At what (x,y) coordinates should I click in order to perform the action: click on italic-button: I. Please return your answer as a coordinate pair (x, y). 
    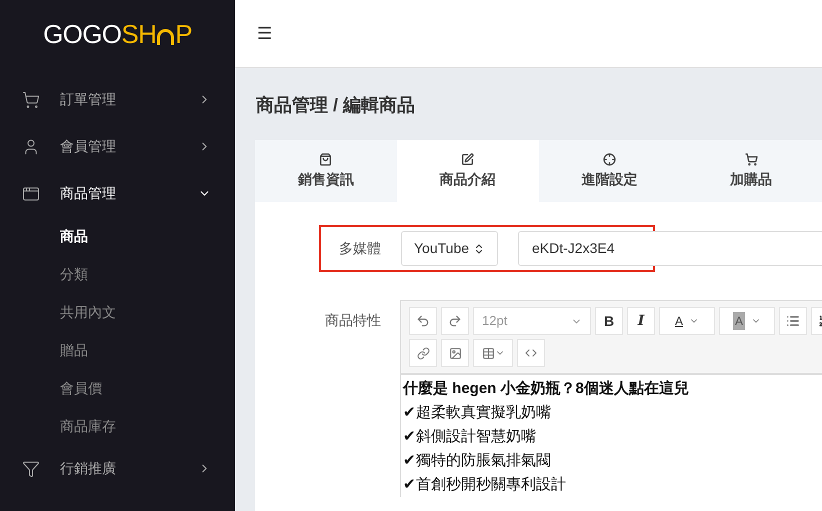
    Looking at the image, I should click on (641, 321).